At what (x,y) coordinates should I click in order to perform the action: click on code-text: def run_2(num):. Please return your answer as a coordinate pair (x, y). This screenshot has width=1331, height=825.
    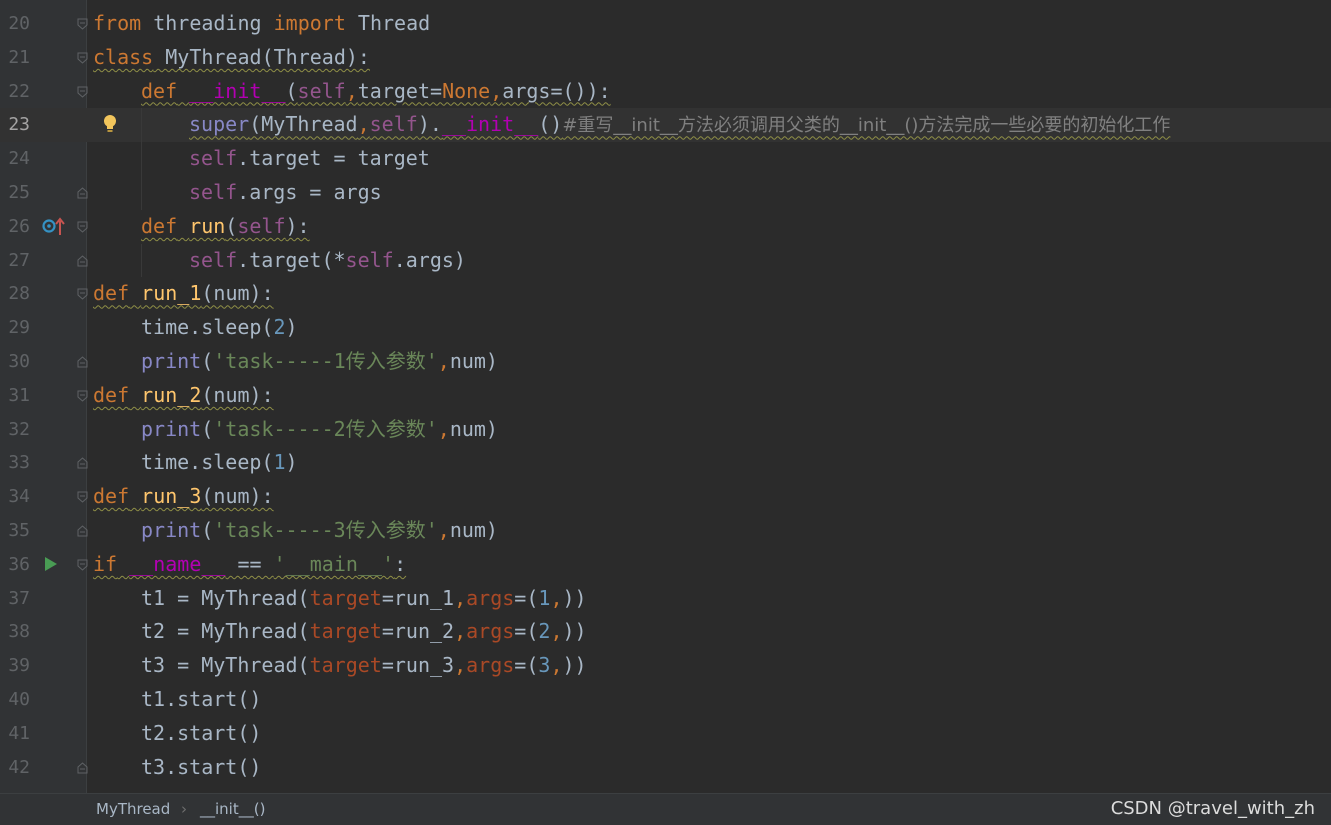
    Looking at the image, I should click on (183, 396).